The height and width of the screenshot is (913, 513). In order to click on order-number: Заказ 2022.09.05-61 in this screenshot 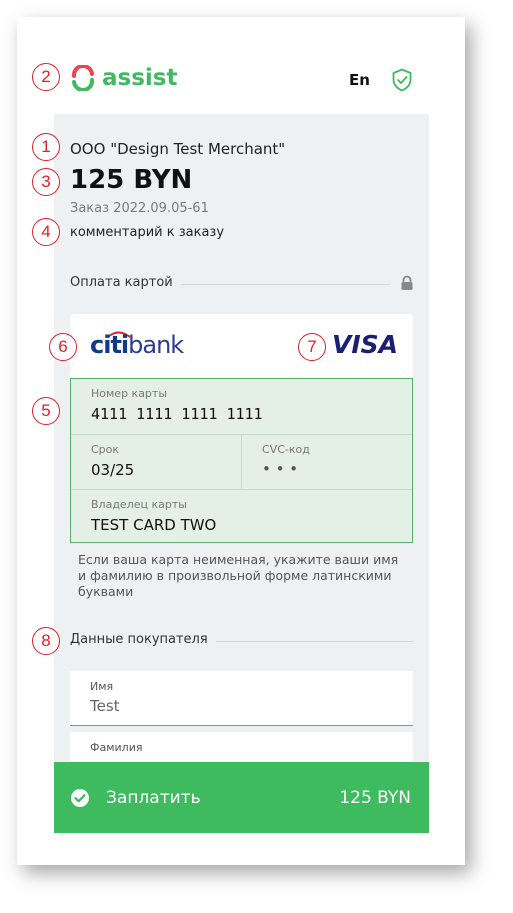, I will do `click(139, 208)`.